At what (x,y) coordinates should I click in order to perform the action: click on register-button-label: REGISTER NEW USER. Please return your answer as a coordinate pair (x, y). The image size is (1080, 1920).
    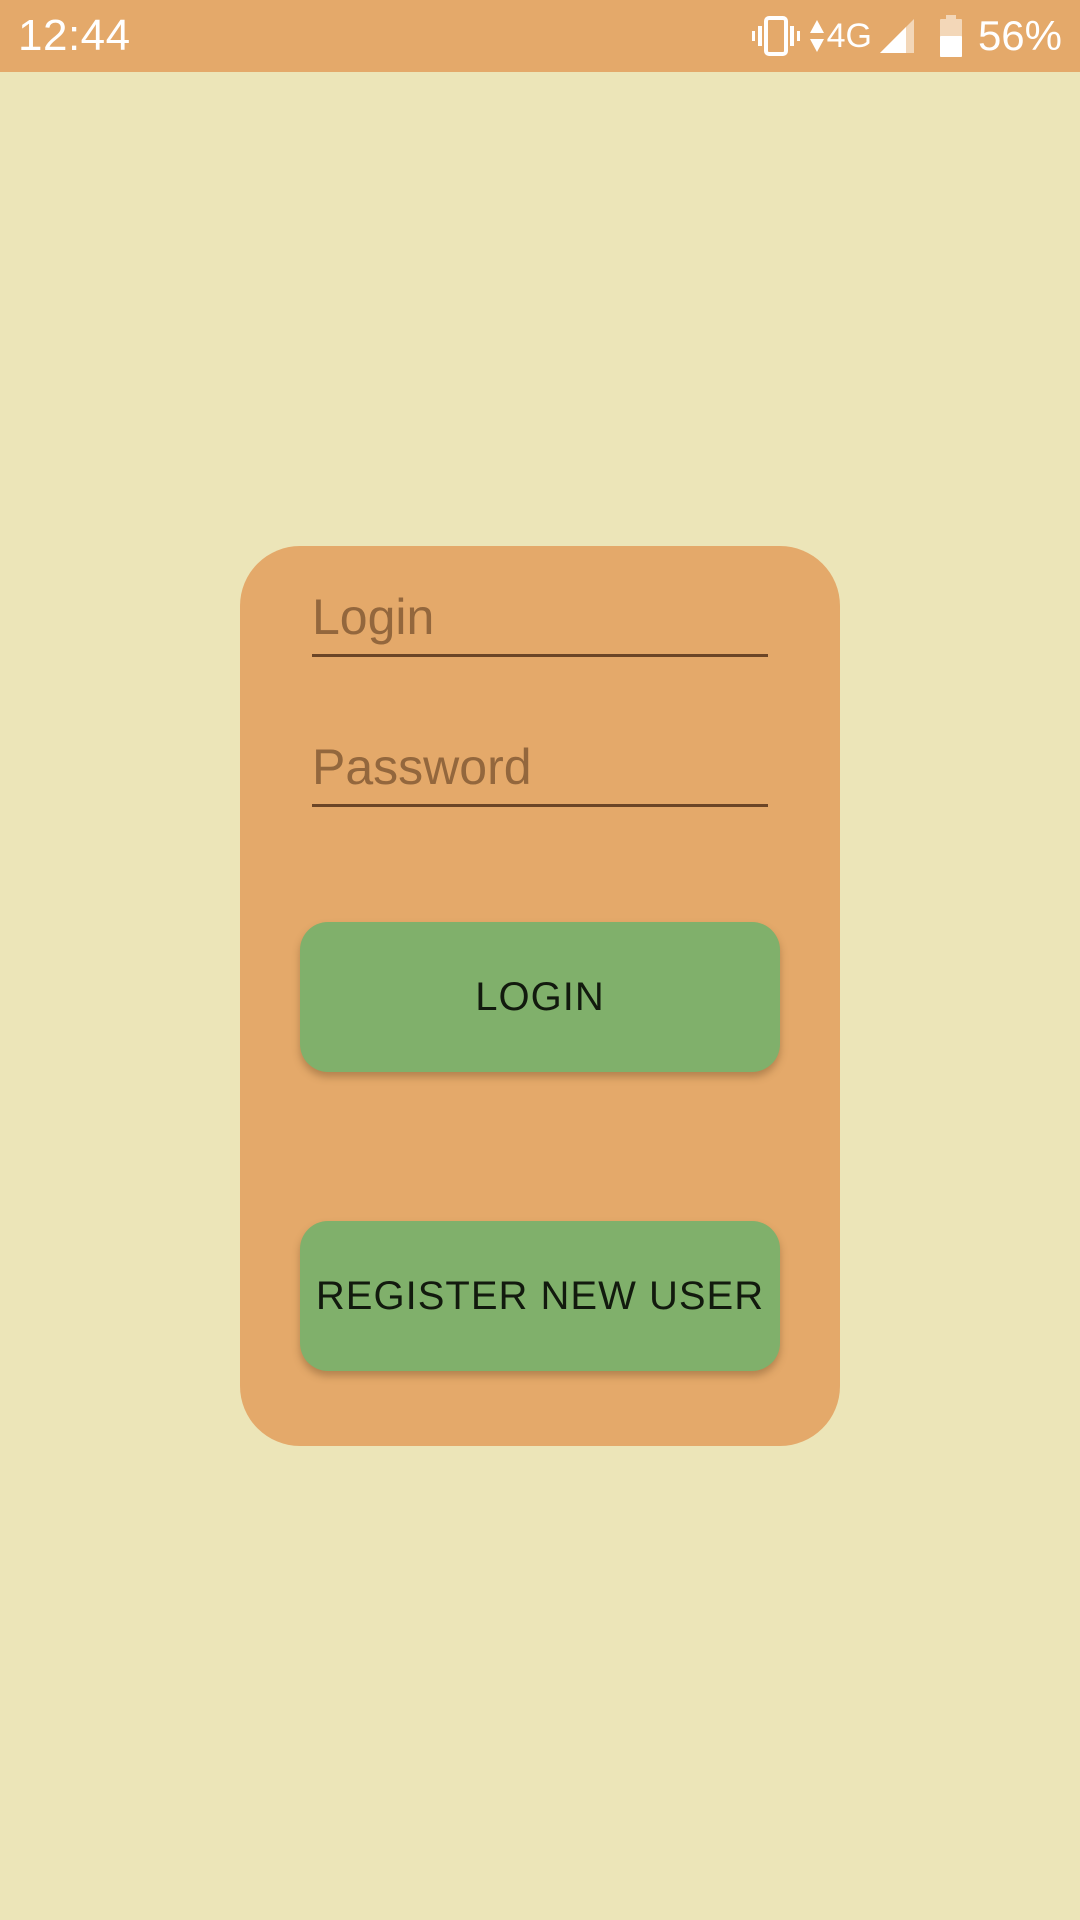
    Looking at the image, I should click on (540, 1295).